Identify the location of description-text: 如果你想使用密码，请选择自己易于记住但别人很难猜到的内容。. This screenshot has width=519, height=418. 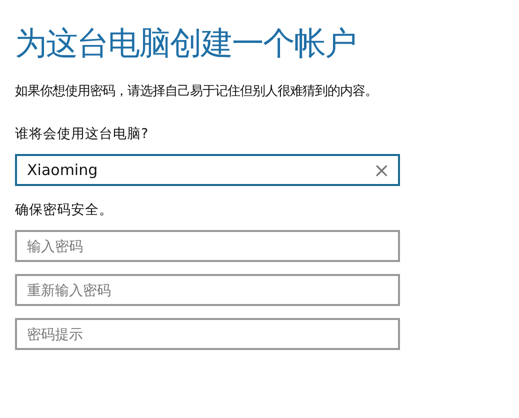
(196, 92).